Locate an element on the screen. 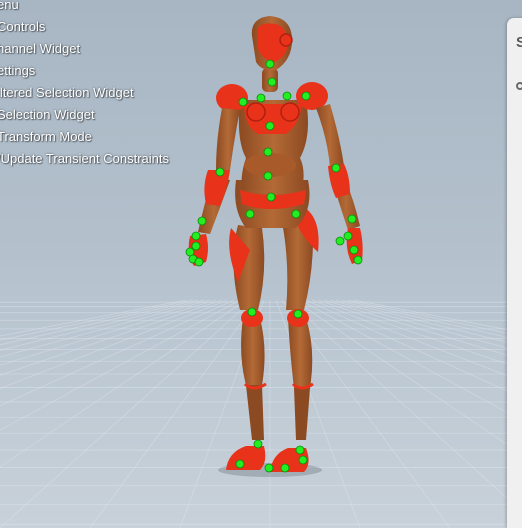  left-leg is located at coordinates (246, 347).